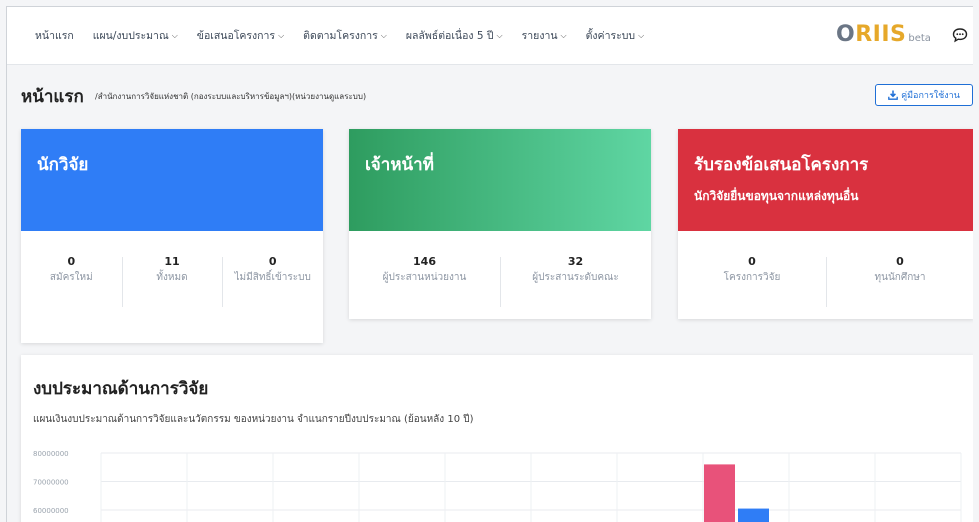  I want to click on download-icon, so click(893, 95).